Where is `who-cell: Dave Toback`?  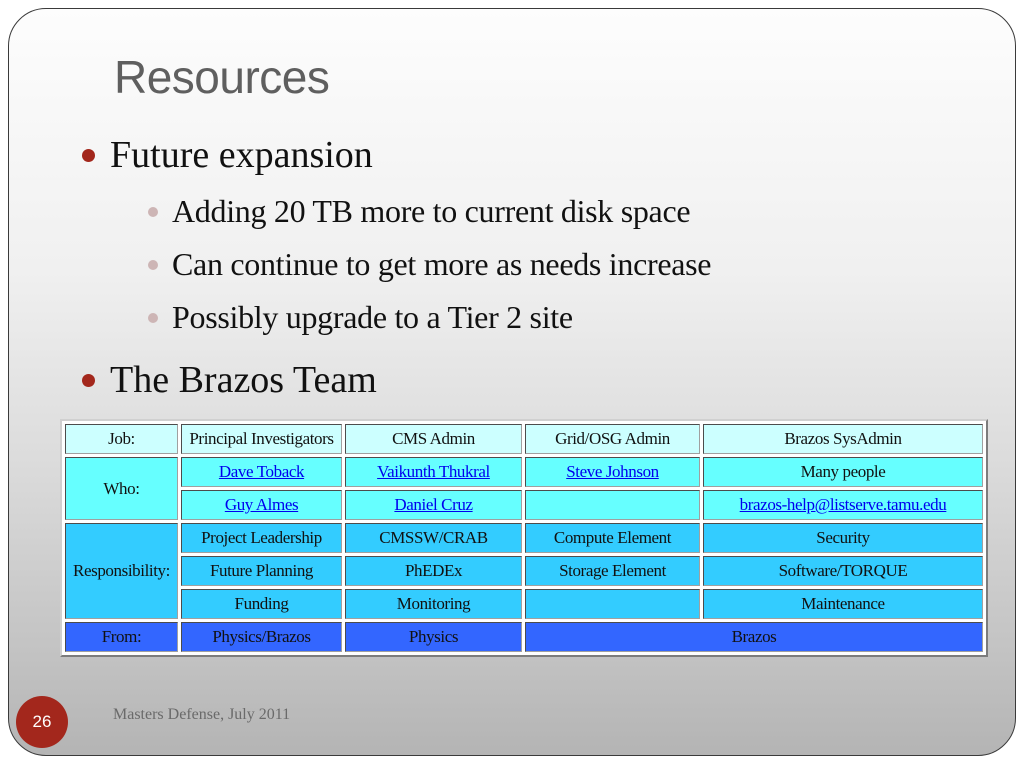
who-cell: Dave Toback is located at coordinates (261, 472).